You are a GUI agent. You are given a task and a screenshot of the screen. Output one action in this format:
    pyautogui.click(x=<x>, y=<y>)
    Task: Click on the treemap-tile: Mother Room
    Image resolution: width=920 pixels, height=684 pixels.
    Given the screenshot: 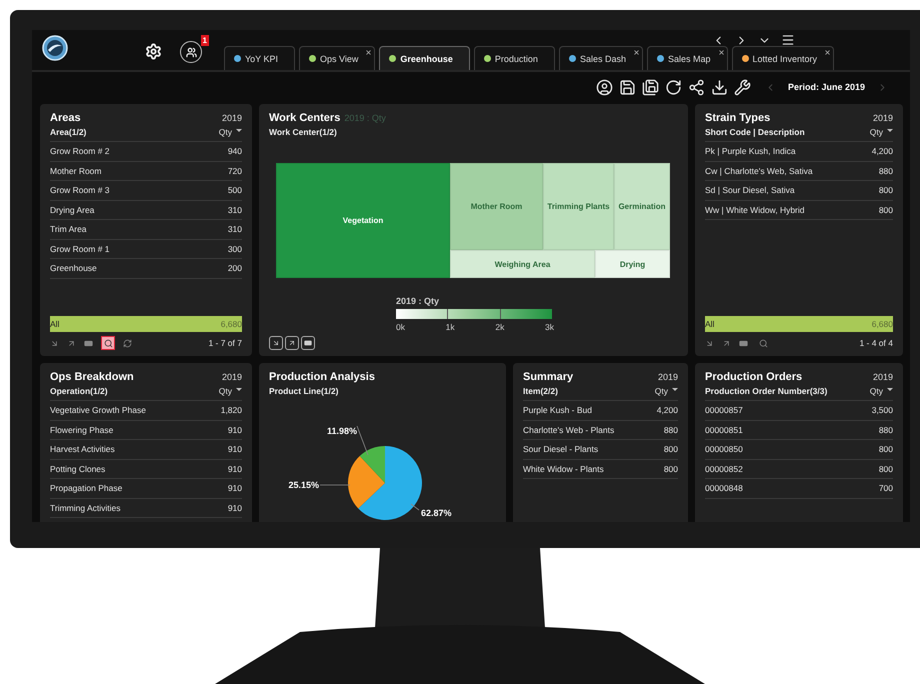 What is the action you would take?
    pyautogui.click(x=496, y=206)
    